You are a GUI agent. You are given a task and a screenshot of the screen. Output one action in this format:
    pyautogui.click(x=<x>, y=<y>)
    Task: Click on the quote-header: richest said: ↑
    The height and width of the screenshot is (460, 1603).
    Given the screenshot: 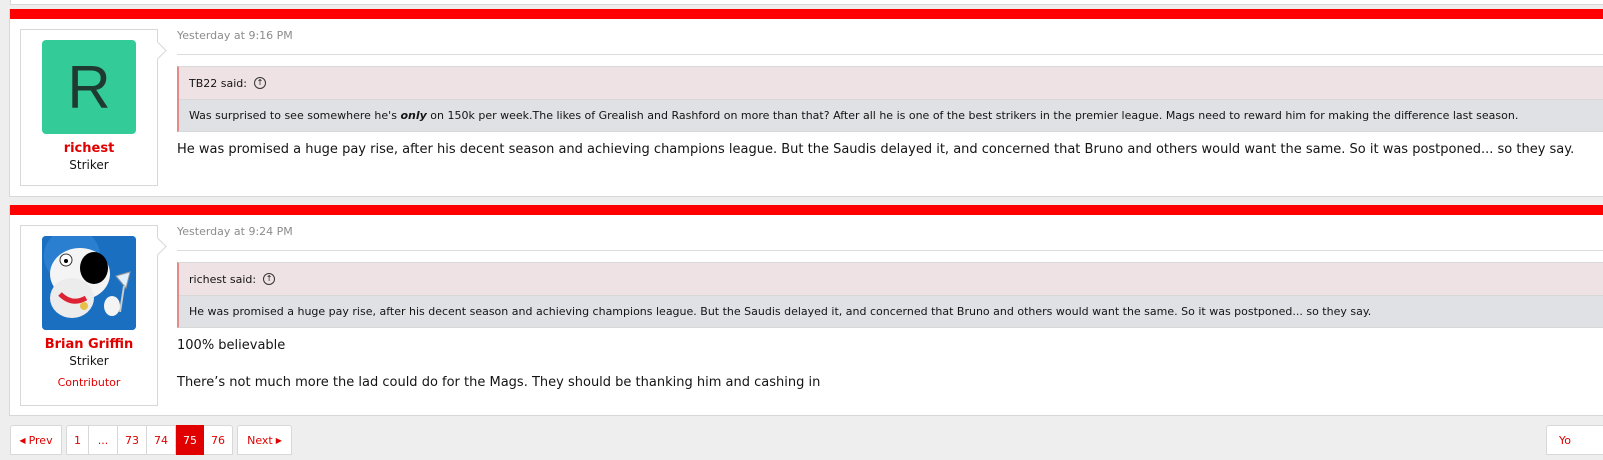 What is the action you would take?
    pyautogui.click(x=891, y=279)
    